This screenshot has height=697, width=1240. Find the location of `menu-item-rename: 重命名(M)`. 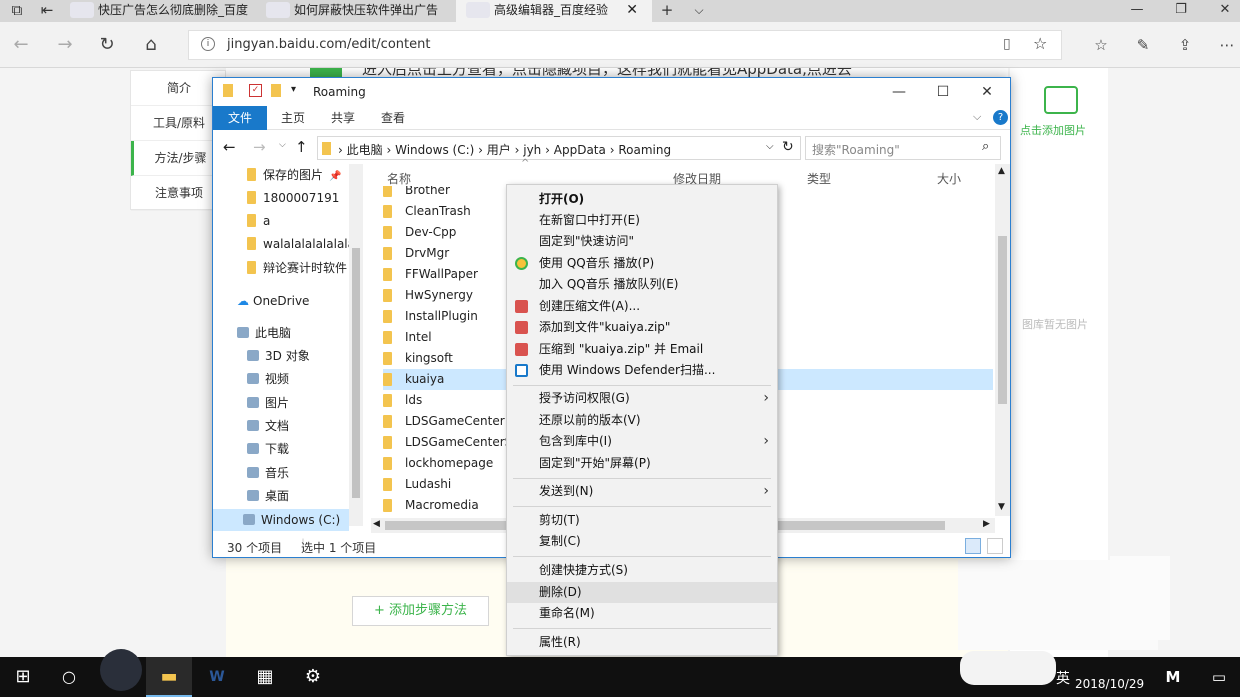

menu-item-rename: 重命名(M) is located at coordinates (642, 613).